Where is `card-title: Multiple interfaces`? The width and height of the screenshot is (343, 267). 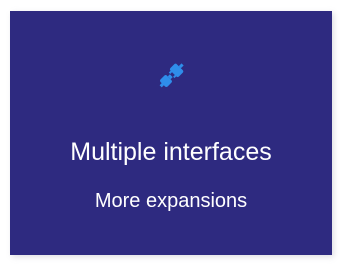
card-title: Multiple interfaces is located at coordinates (171, 152).